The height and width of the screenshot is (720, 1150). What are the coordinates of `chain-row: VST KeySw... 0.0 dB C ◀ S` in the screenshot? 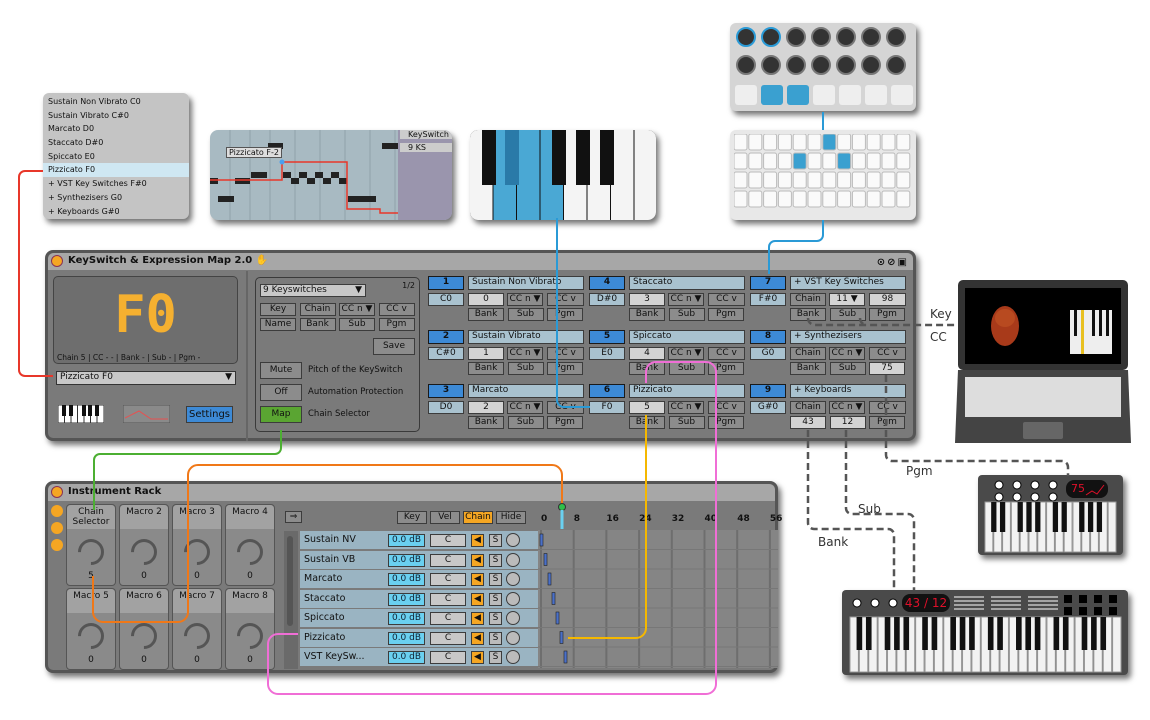 It's located at (419, 657).